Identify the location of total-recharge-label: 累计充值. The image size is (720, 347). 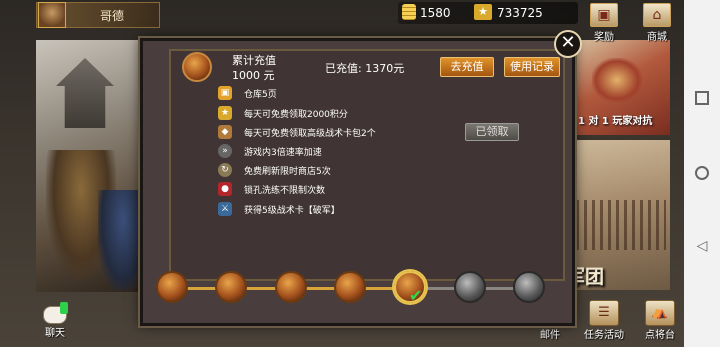
(254, 60).